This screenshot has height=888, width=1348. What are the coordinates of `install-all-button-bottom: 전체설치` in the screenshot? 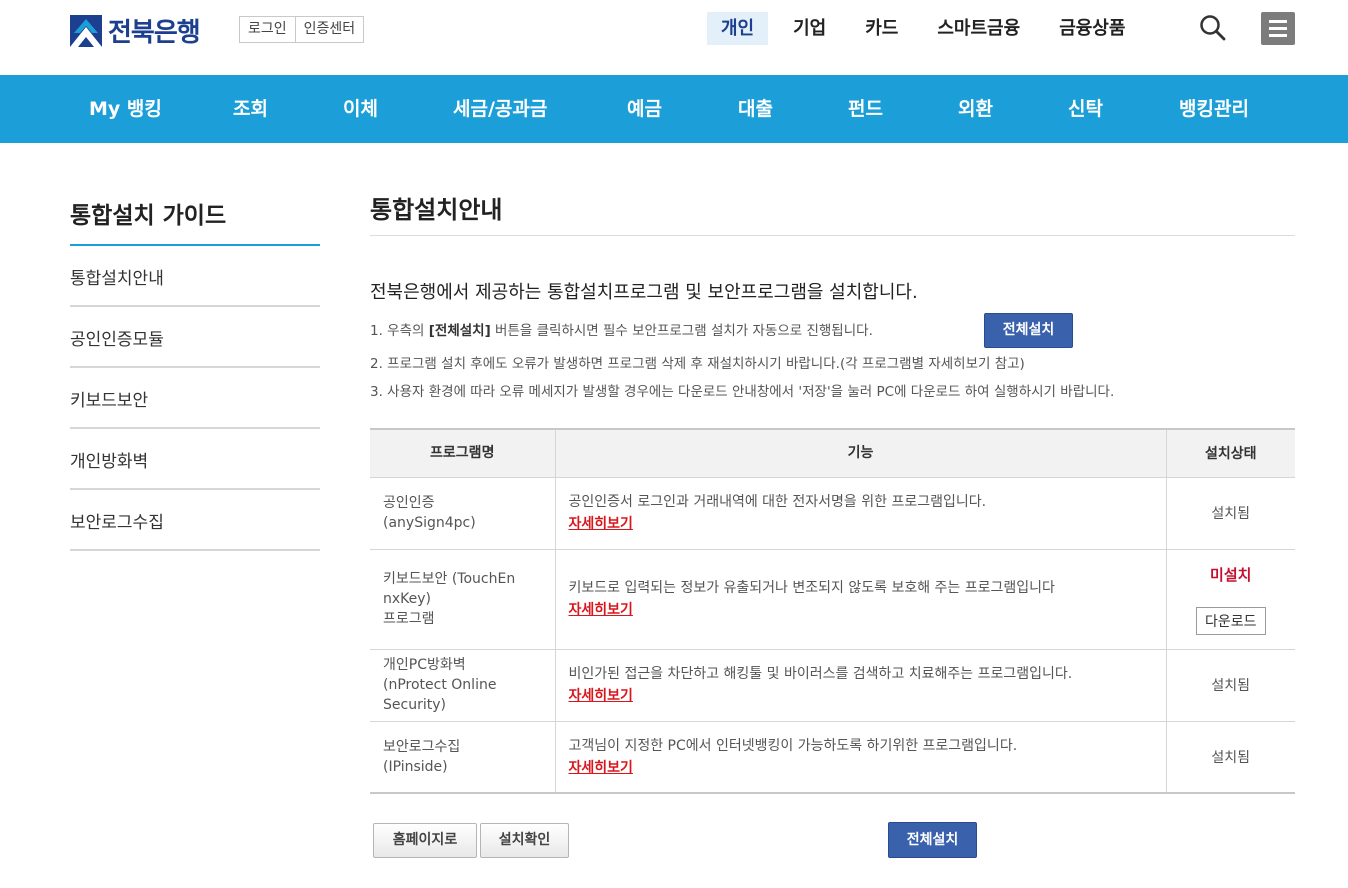 It's located at (932, 840).